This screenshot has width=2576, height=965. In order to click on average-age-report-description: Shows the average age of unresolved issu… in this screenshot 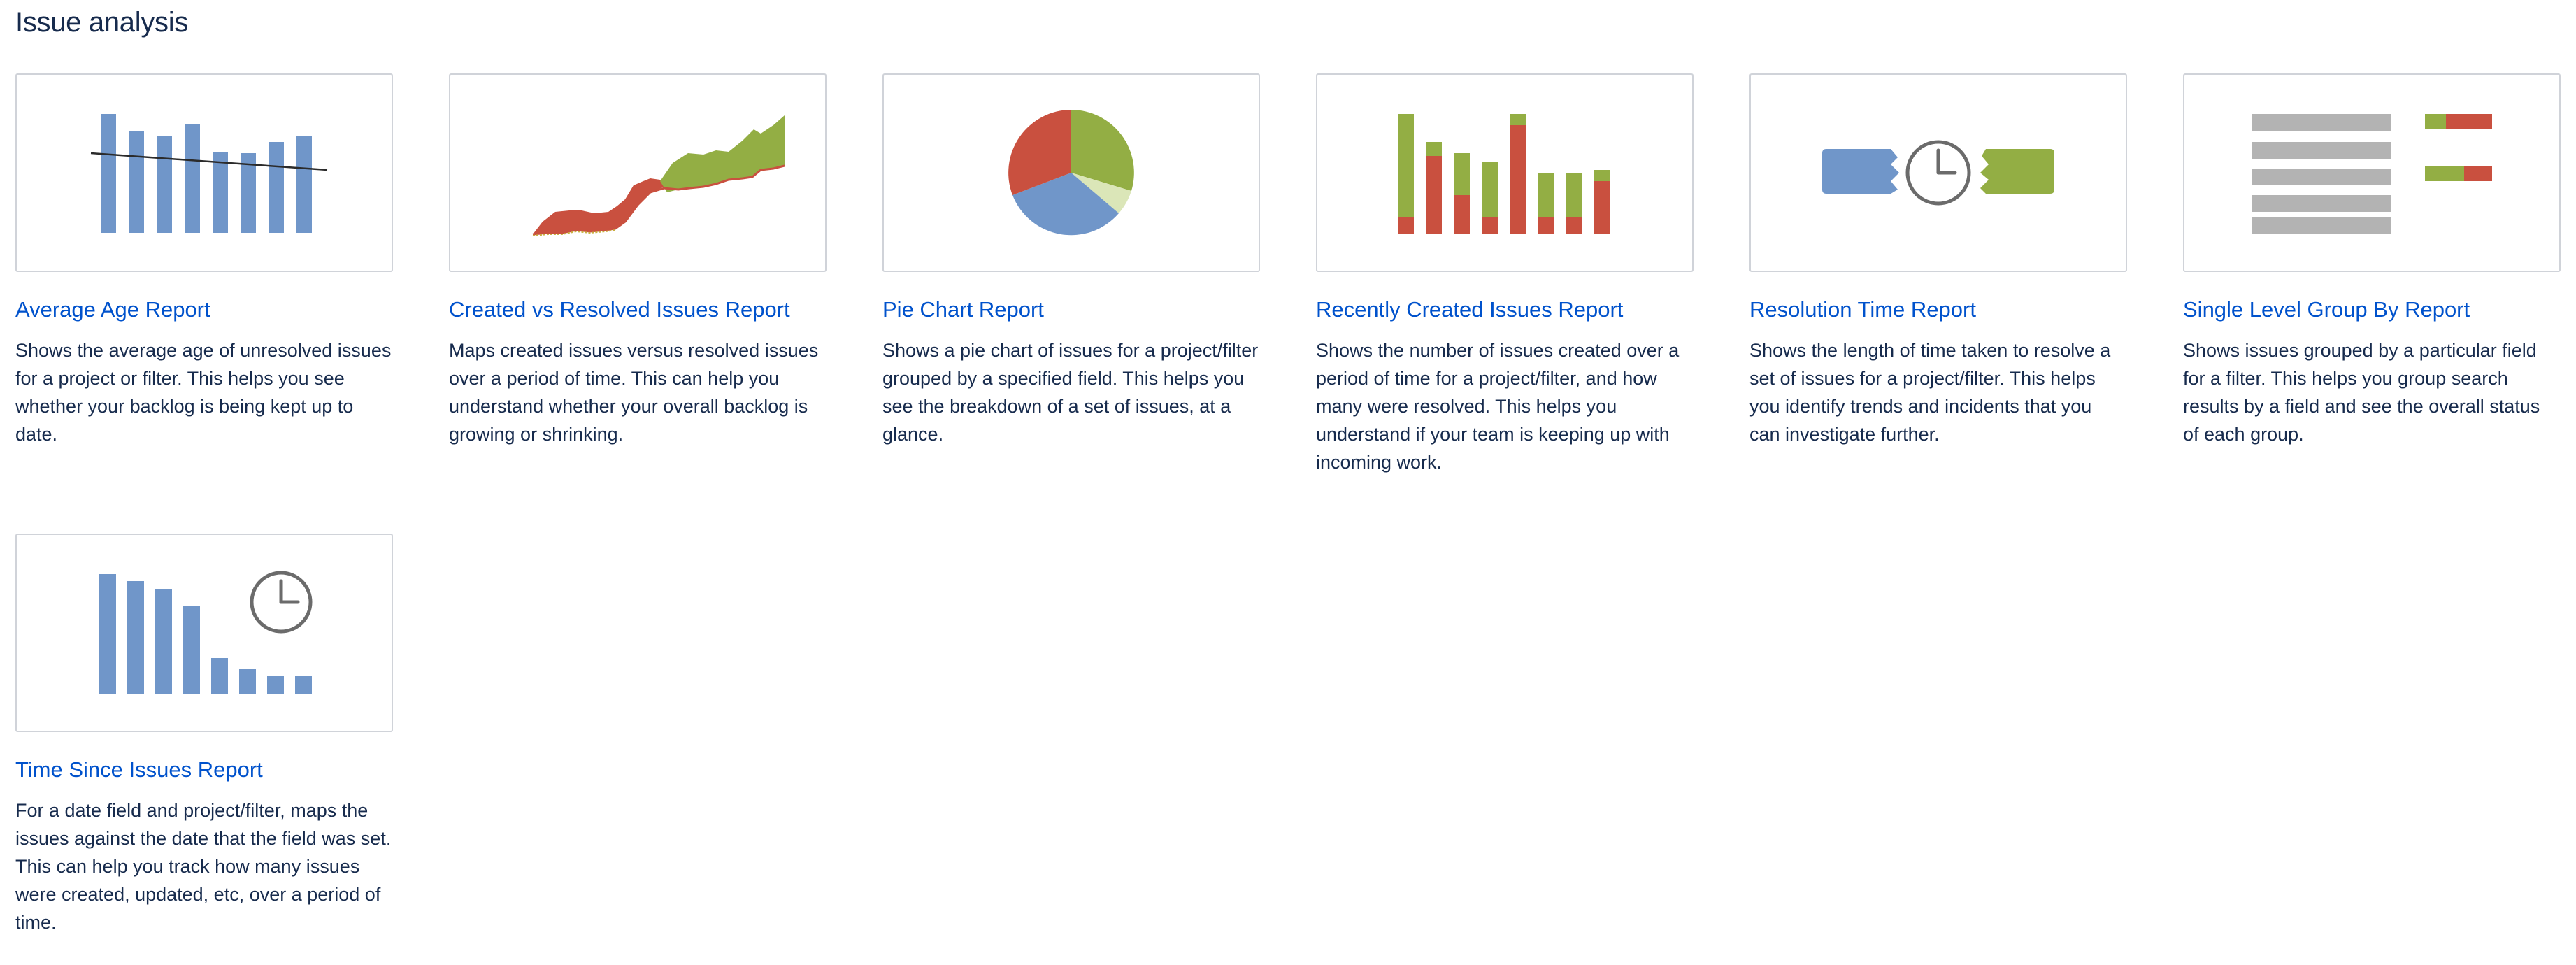, I will do `click(203, 392)`.